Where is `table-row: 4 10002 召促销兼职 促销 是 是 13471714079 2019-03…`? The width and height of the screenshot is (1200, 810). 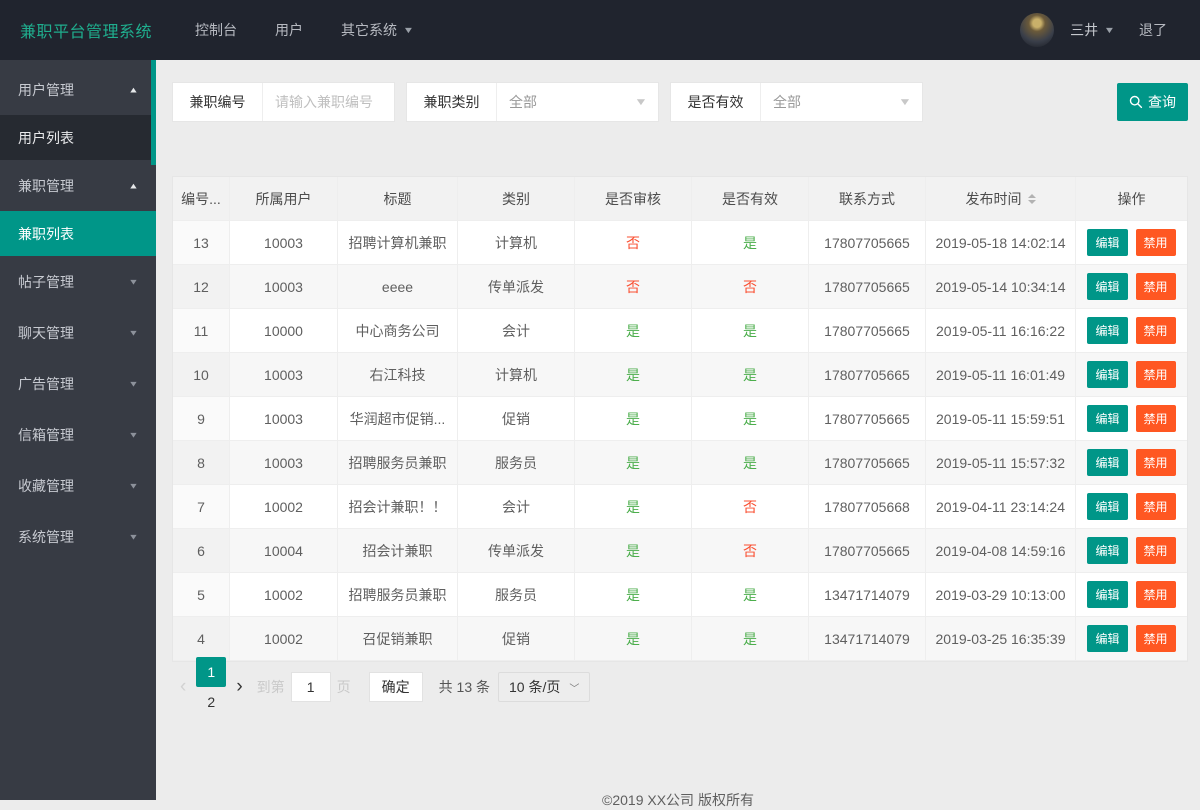 table-row: 4 10002 召促销兼职 促销 是 是 13471714079 2019-03… is located at coordinates (680, 639).